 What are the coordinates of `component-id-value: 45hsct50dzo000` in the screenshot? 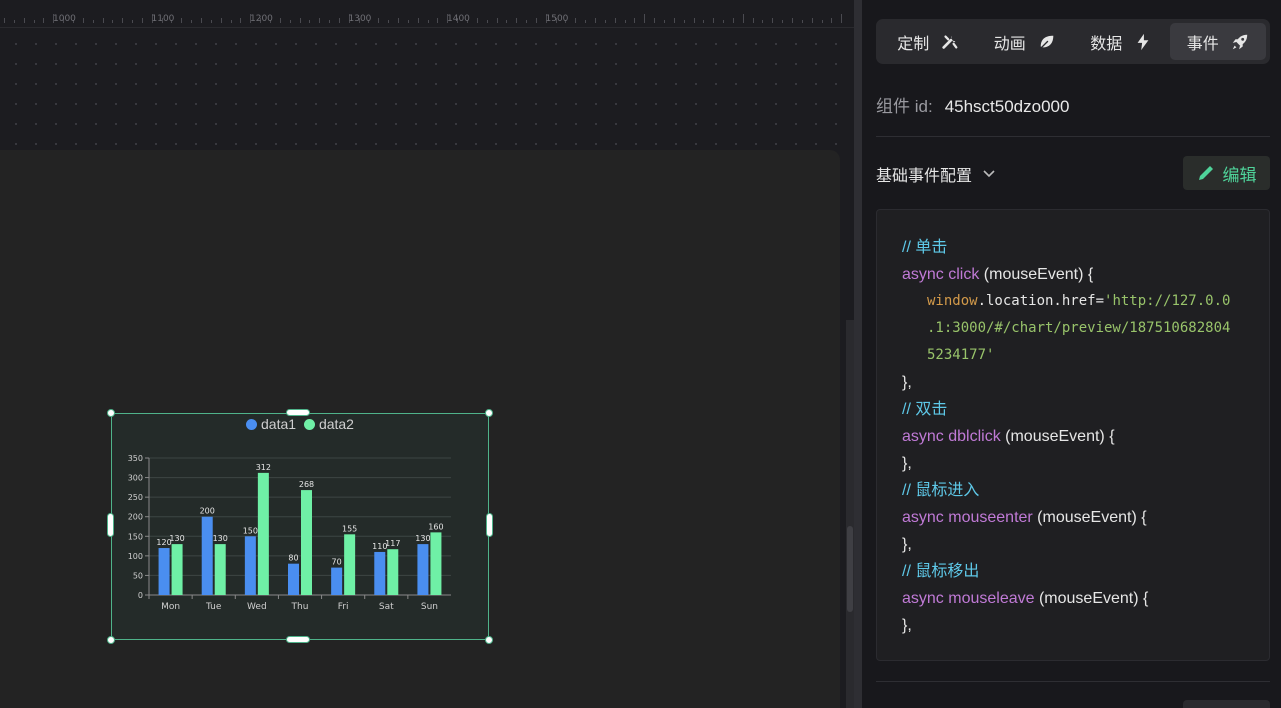 It's located at (1007, 106).